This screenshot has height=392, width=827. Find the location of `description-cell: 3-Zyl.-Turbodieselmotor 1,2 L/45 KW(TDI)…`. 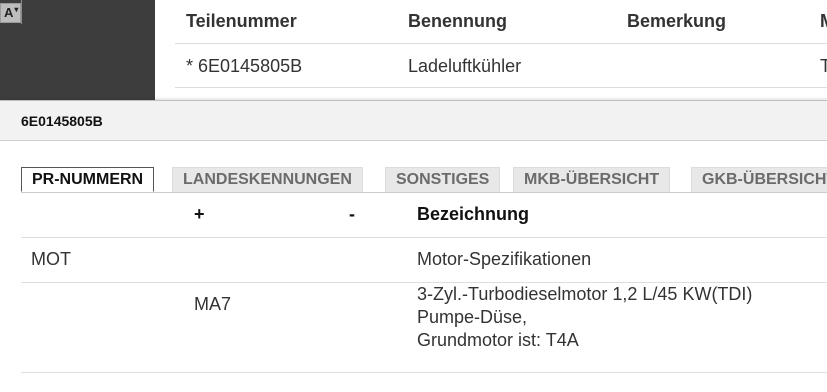

description-cell: 3-Zyl.-Turbodieselmotor 1,2 L/45 KW(TDI)… is located at coordinates (584, 317).